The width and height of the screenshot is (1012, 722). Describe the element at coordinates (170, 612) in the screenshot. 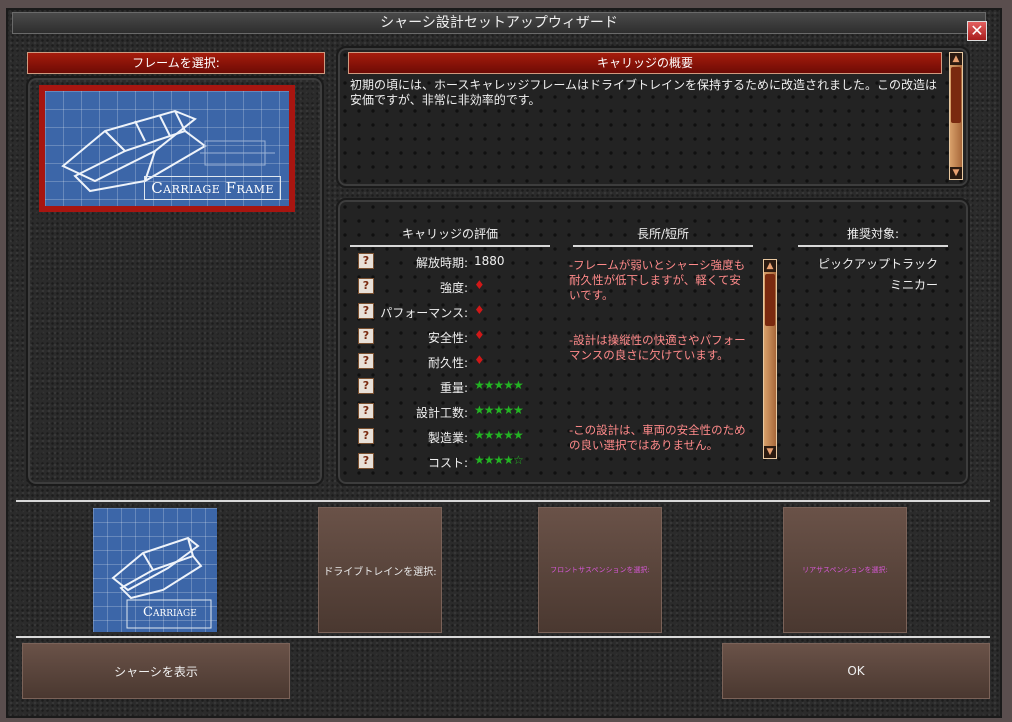

I see `thumbnail-label: Carriage` at that location.